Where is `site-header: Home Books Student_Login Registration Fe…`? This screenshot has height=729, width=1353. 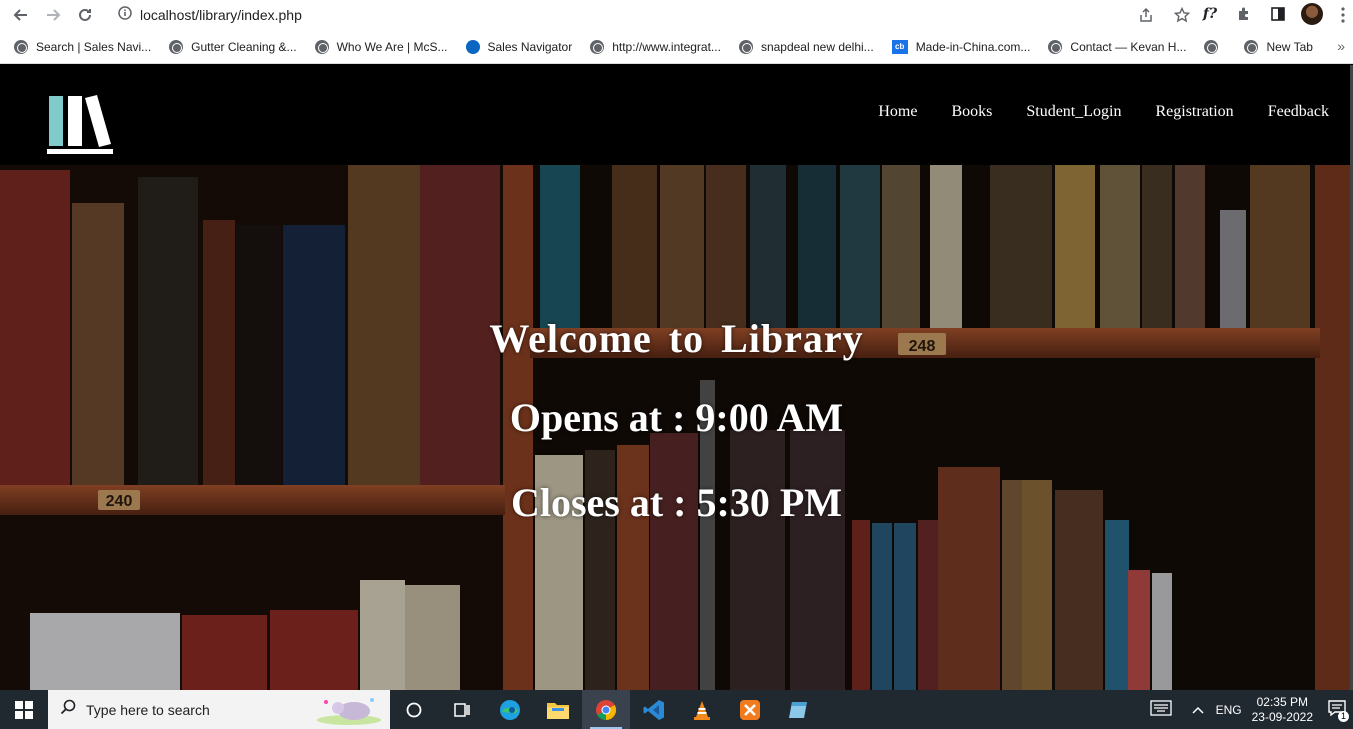
site-header: Home Books Student_Login Registration Fe… is located at coordinates (676, 115).